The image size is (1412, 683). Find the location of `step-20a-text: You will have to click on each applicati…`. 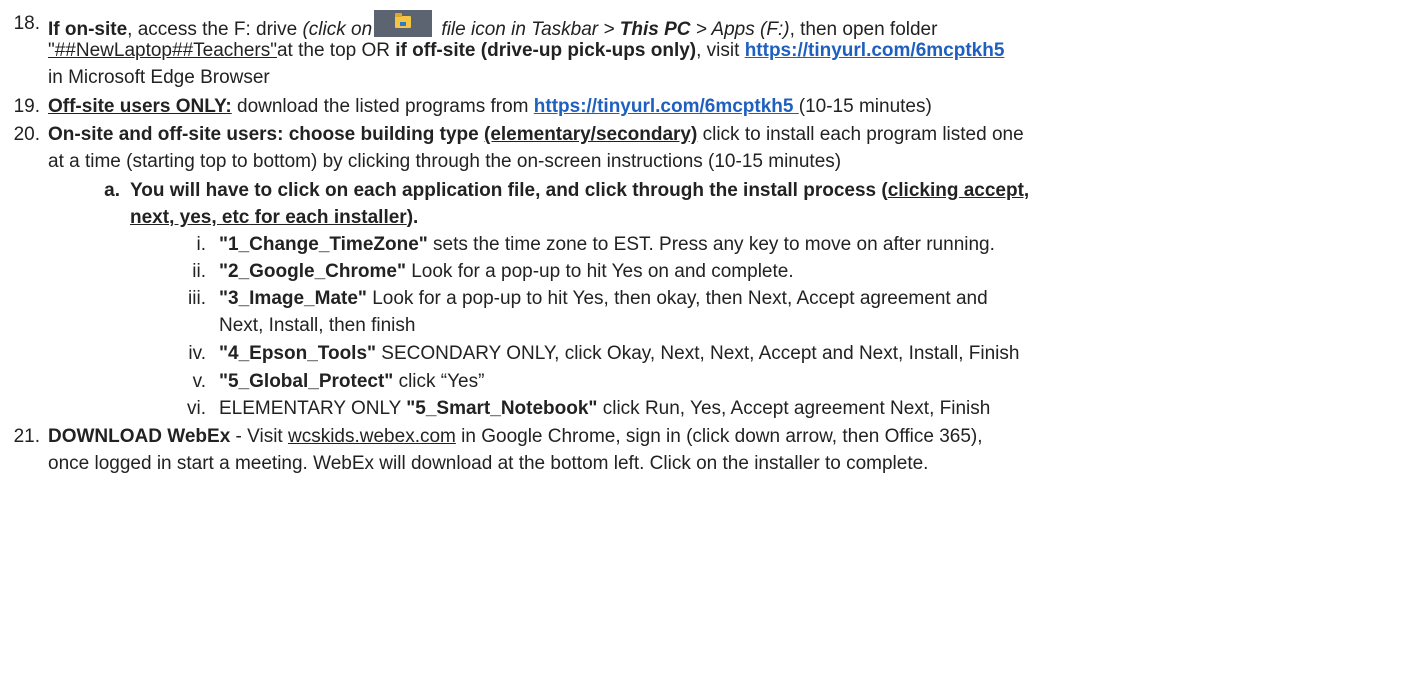

step-20a-text: You will have to click on each applicati… is located at coordinates (509, 190).